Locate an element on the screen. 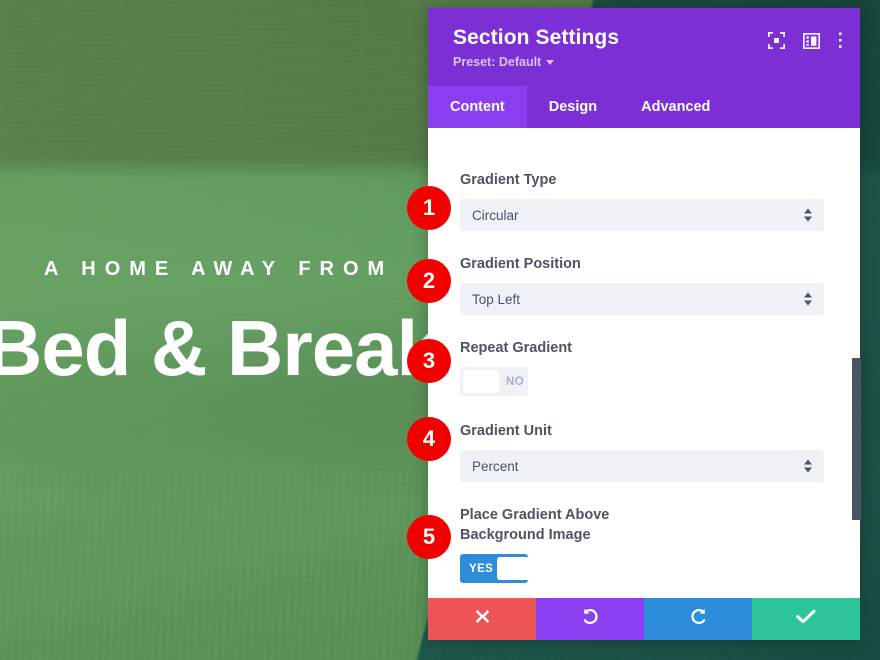 This screenshot has width=880, height=660. tab-advanced: Advanced is located at coordinates (675, 107).